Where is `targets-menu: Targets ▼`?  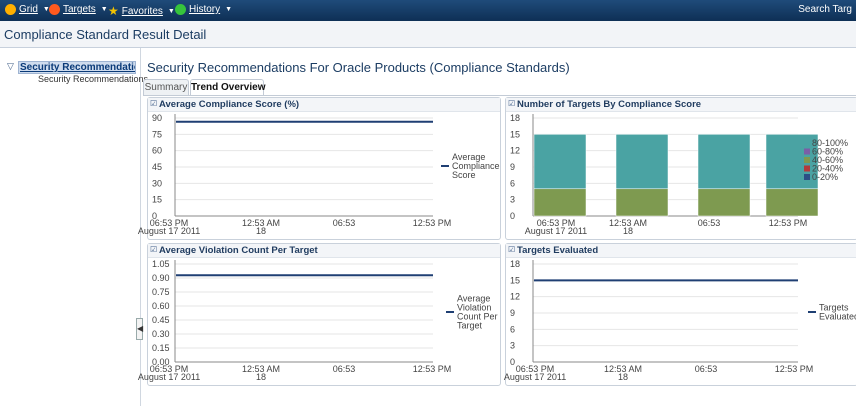 targets-menu: Targets ▼ is located at coordinates (78, 9).